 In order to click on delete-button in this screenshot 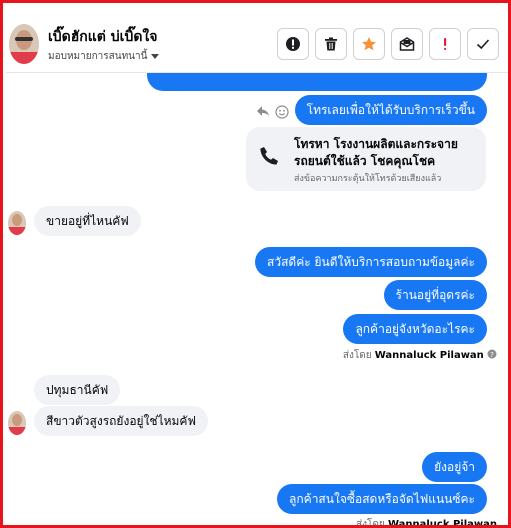, I will do `click(331, 44)`.